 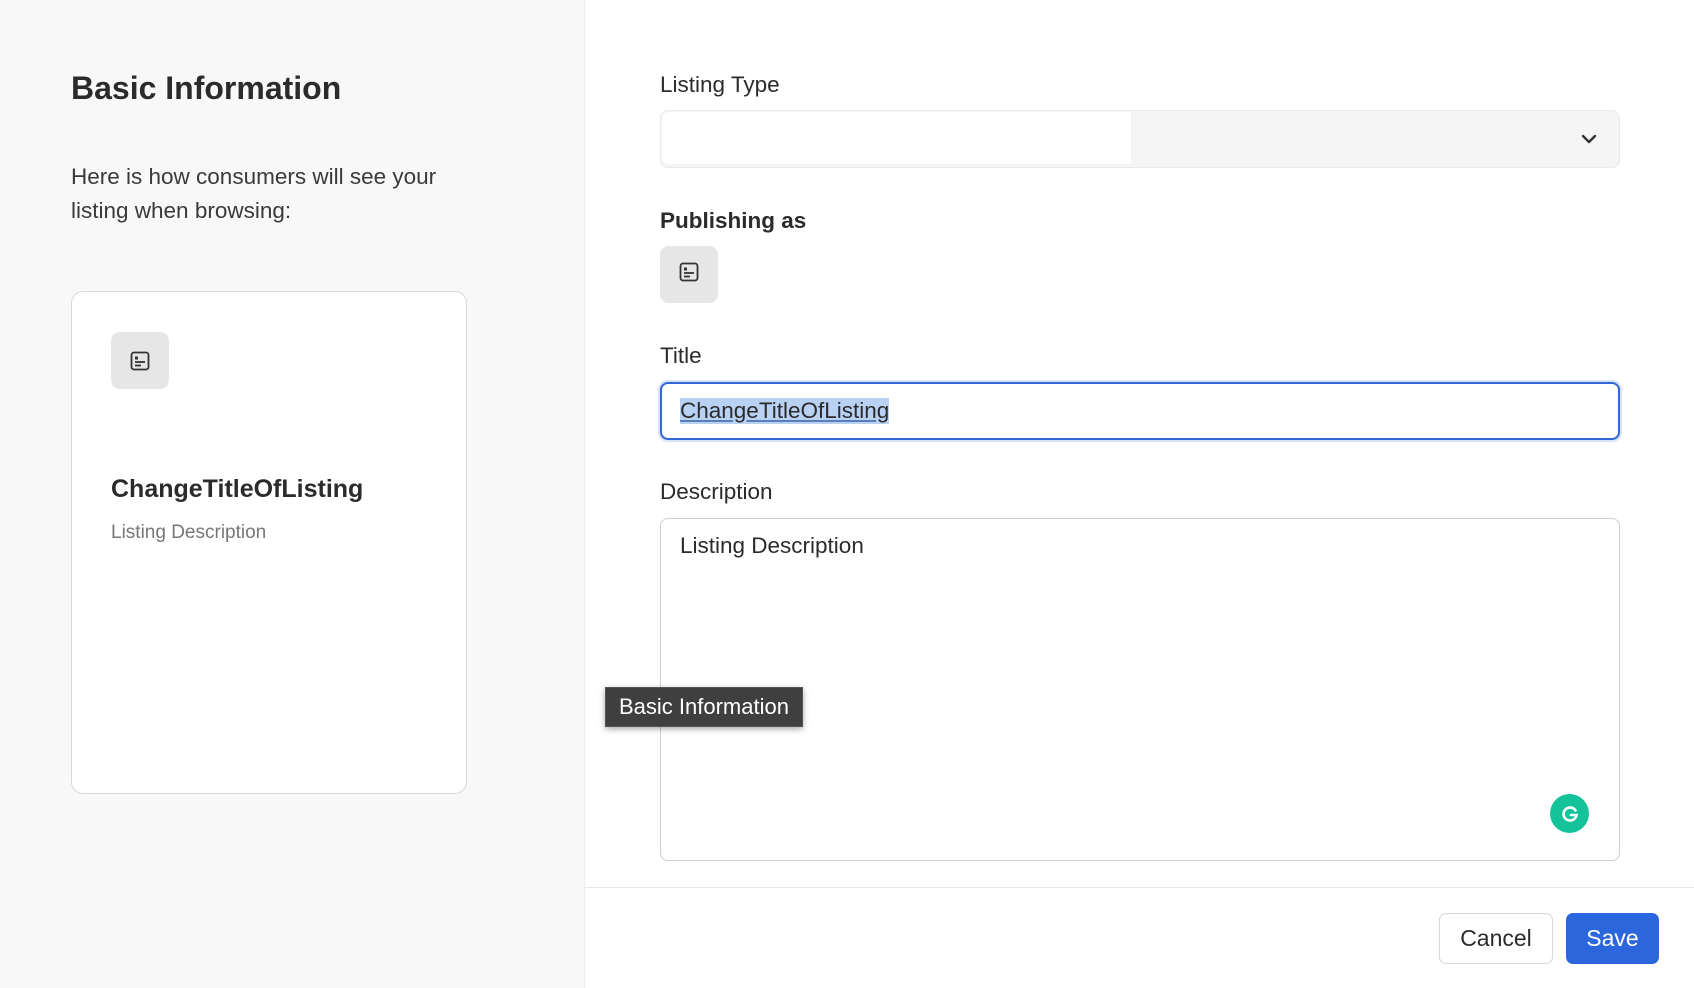 I want to click on listing-type-select, so click(x=1140, y=139).